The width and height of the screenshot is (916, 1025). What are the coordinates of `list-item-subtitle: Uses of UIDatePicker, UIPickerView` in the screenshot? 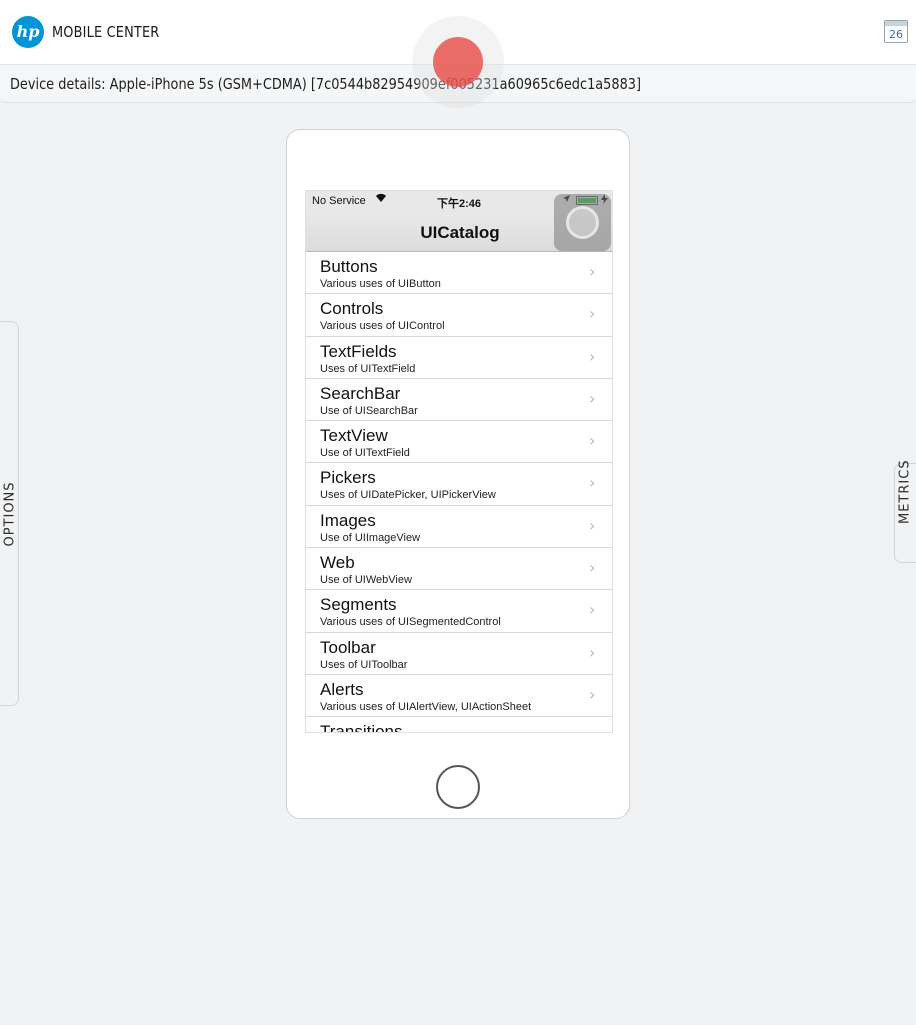 It's located at (408, 495).